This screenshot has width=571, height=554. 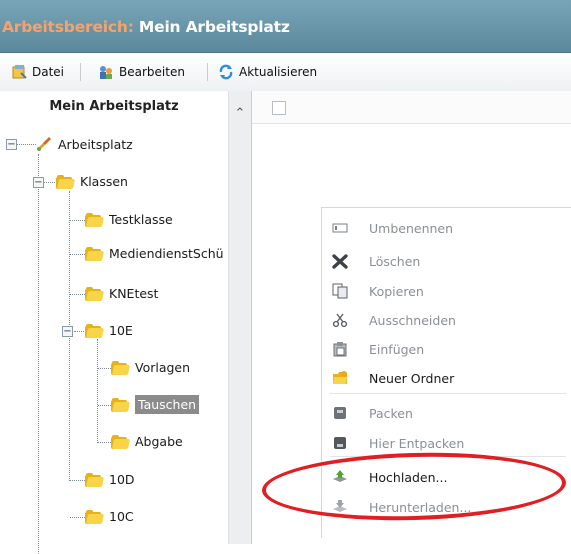 I want to click on workspace-icon, so click(x=44, y=144).